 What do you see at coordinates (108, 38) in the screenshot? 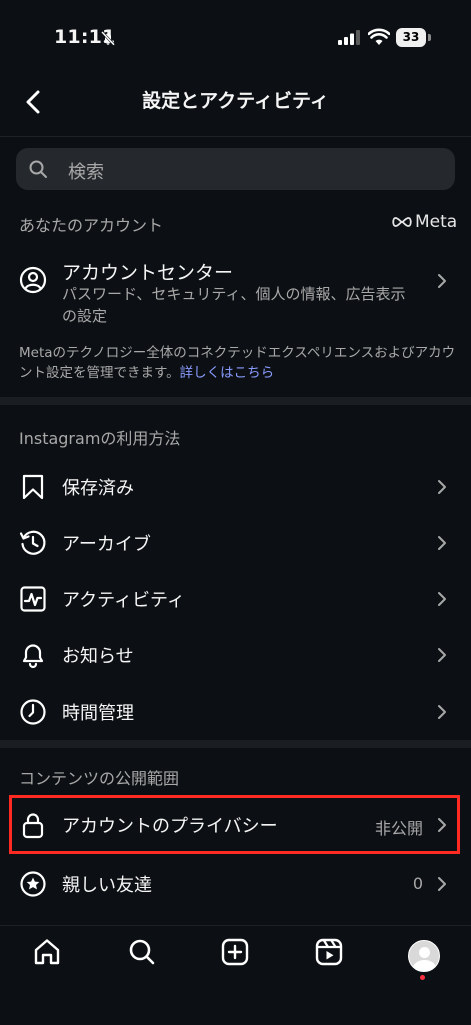
I see `bell-slash-icon` at bounding box center [108, 38].